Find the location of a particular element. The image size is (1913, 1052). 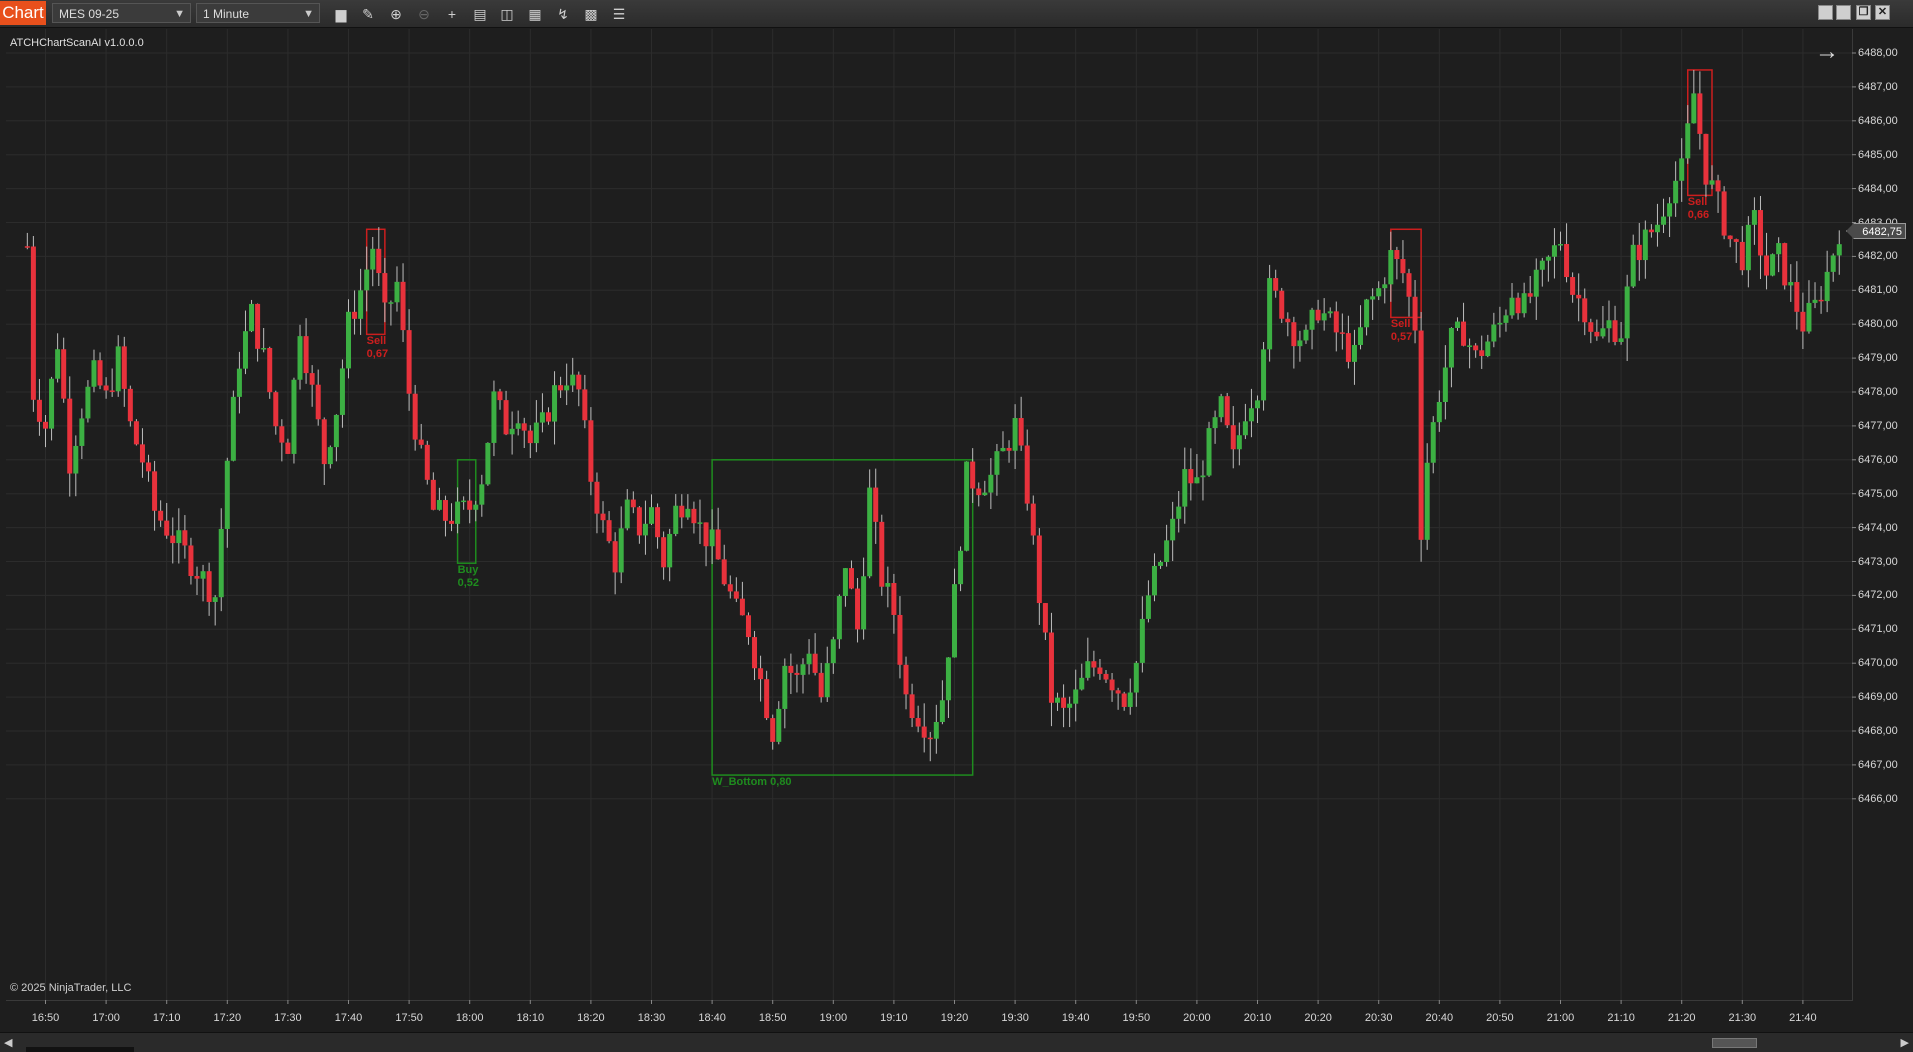

time-label: 18:30 is located at coordinates (651, 1018).